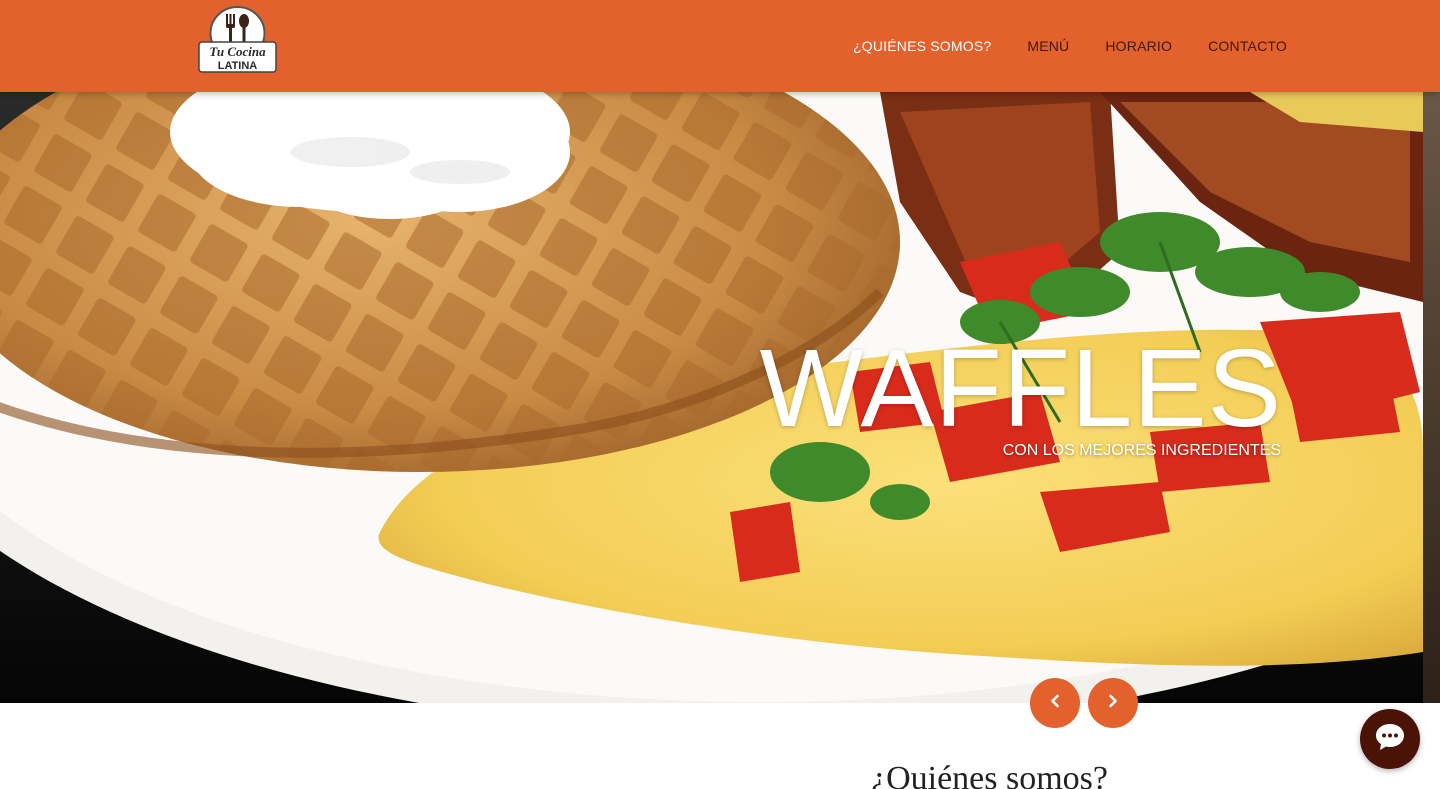  I want to click on nav-item-horario: HORARIO, so click(1138, 46).